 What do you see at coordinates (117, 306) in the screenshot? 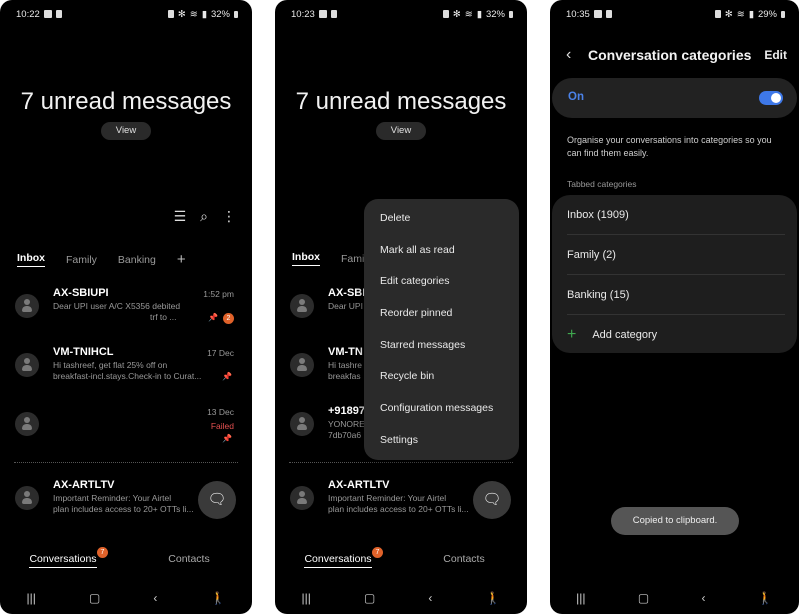
I see `preview: Dear UPI user A/C X5356 debited` at bounding box center [117, 306].